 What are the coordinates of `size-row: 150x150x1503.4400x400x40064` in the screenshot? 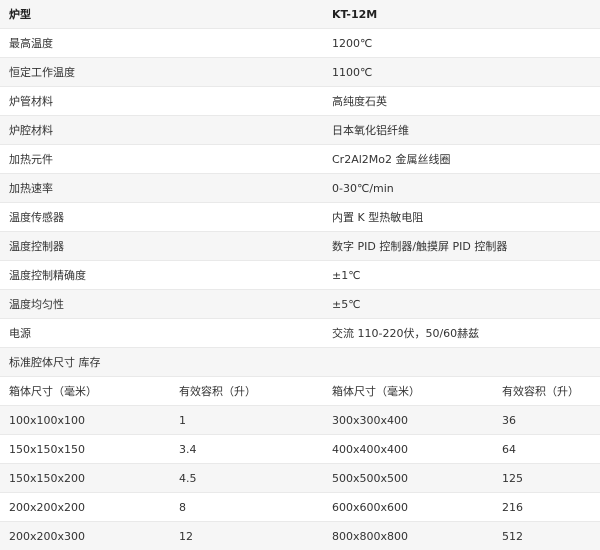 It's located at (300, 449).